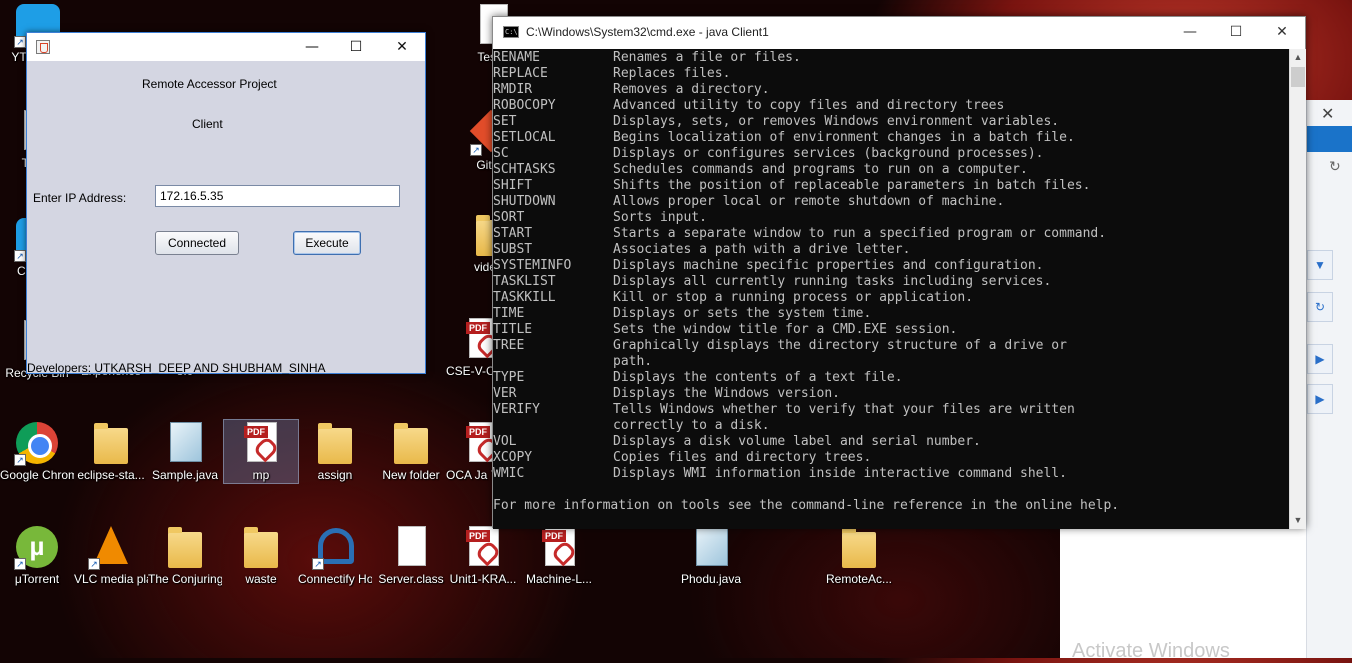  I want to click on cmd-icon: C:\, so click(511, 32).